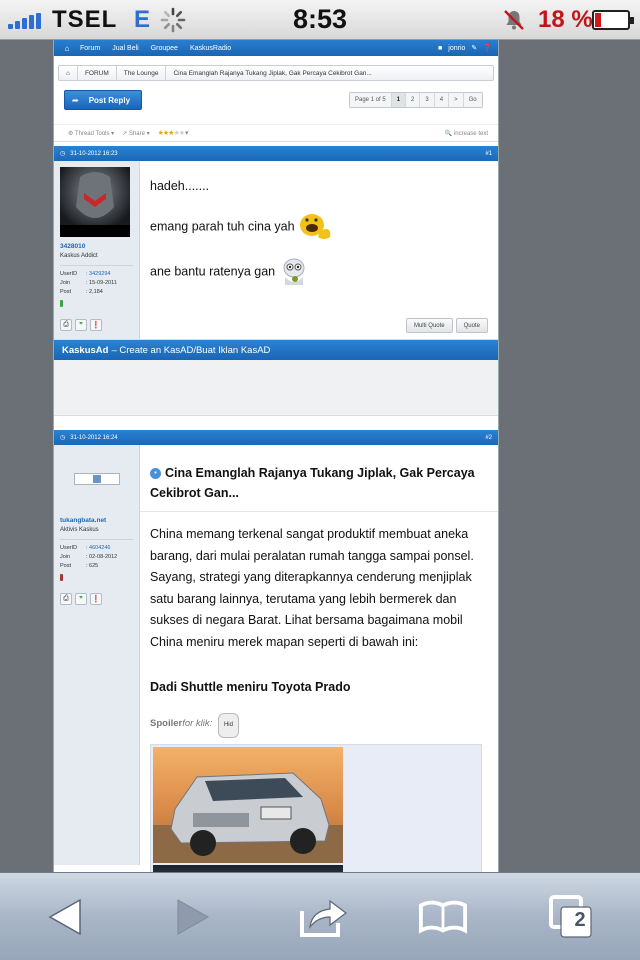 This screenshot has height=960, width=640. I want to click on ghost-smiley-icon, so click(294, 271).